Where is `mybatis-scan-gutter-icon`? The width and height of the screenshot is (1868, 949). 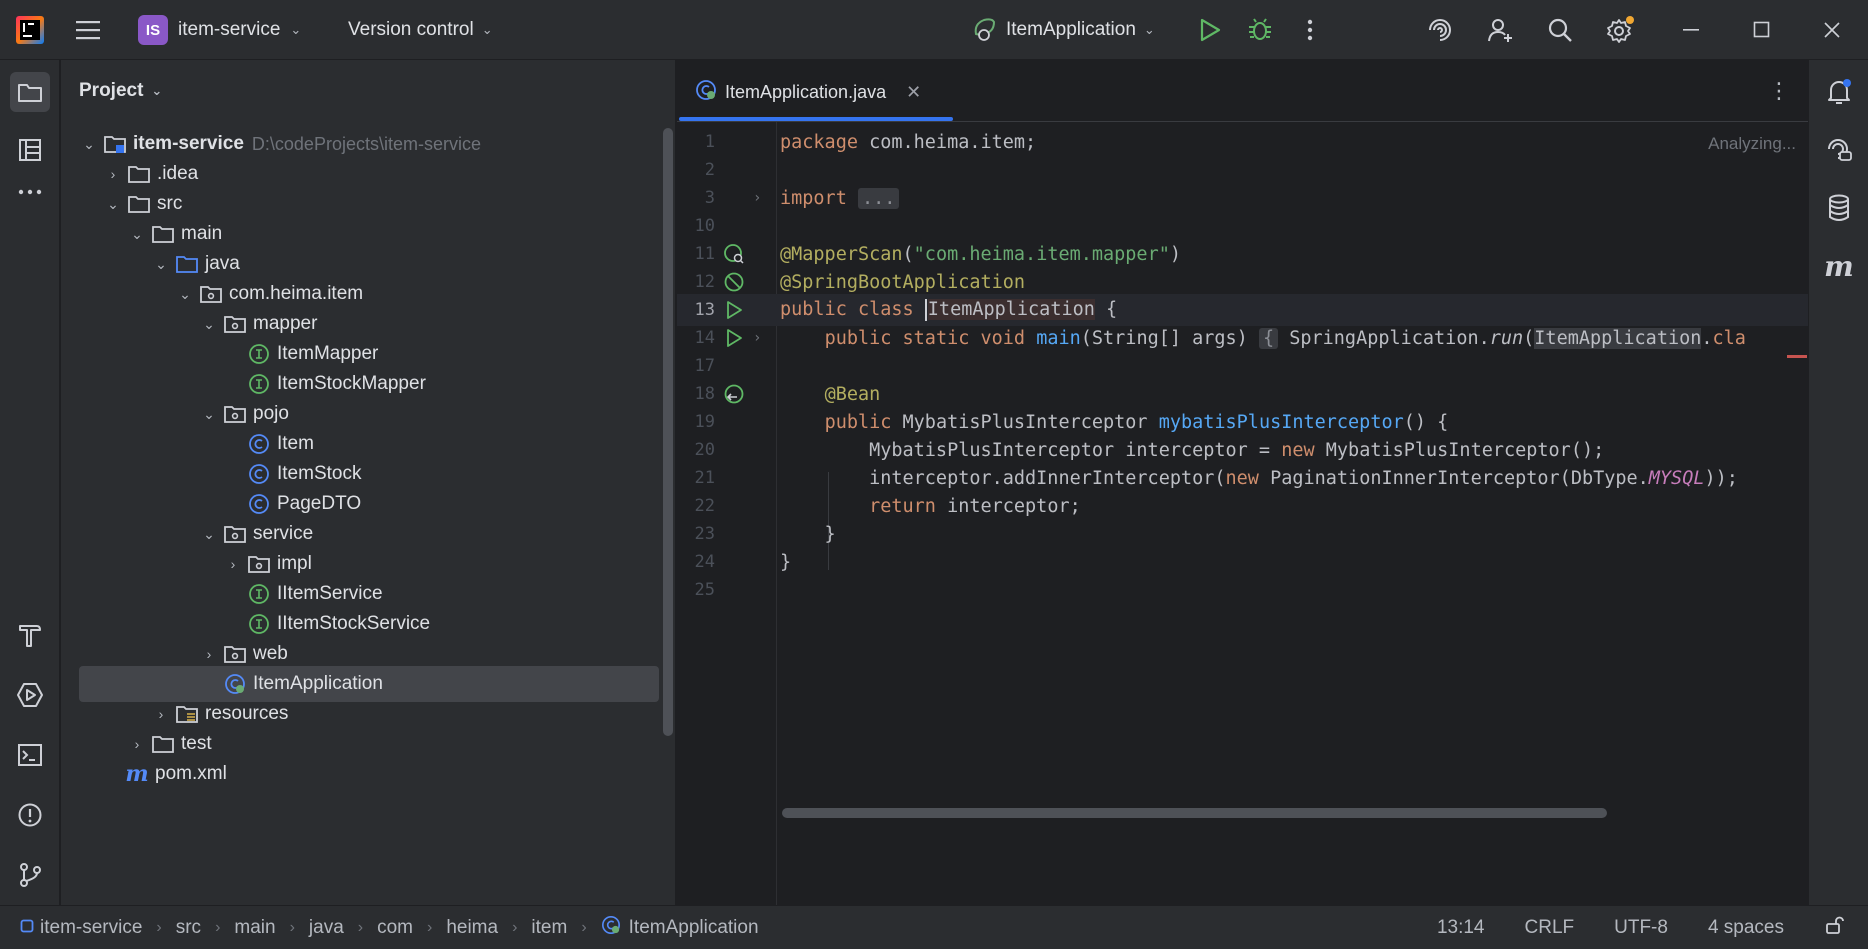 mybatis-scan-gutter-icon is located at coordinates (734, 254).